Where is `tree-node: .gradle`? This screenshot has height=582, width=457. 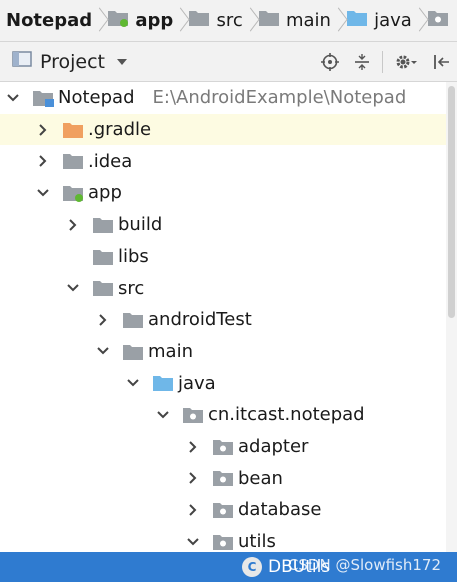 tree-node: .gradle is located at coordinates (223, 129).